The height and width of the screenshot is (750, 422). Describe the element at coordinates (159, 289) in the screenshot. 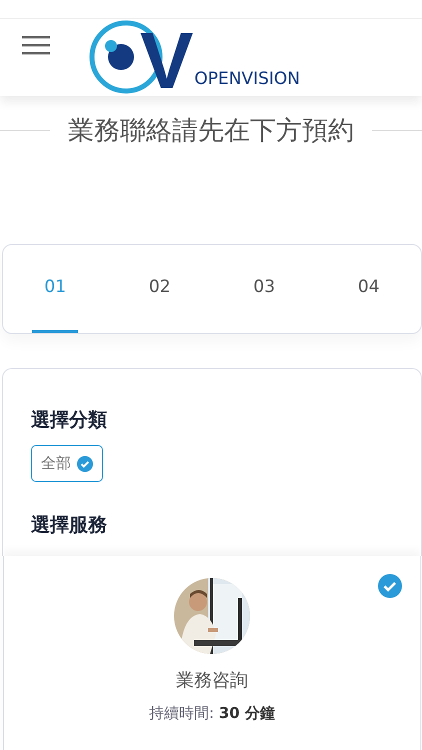

I see `step-tab: 02` at that location.